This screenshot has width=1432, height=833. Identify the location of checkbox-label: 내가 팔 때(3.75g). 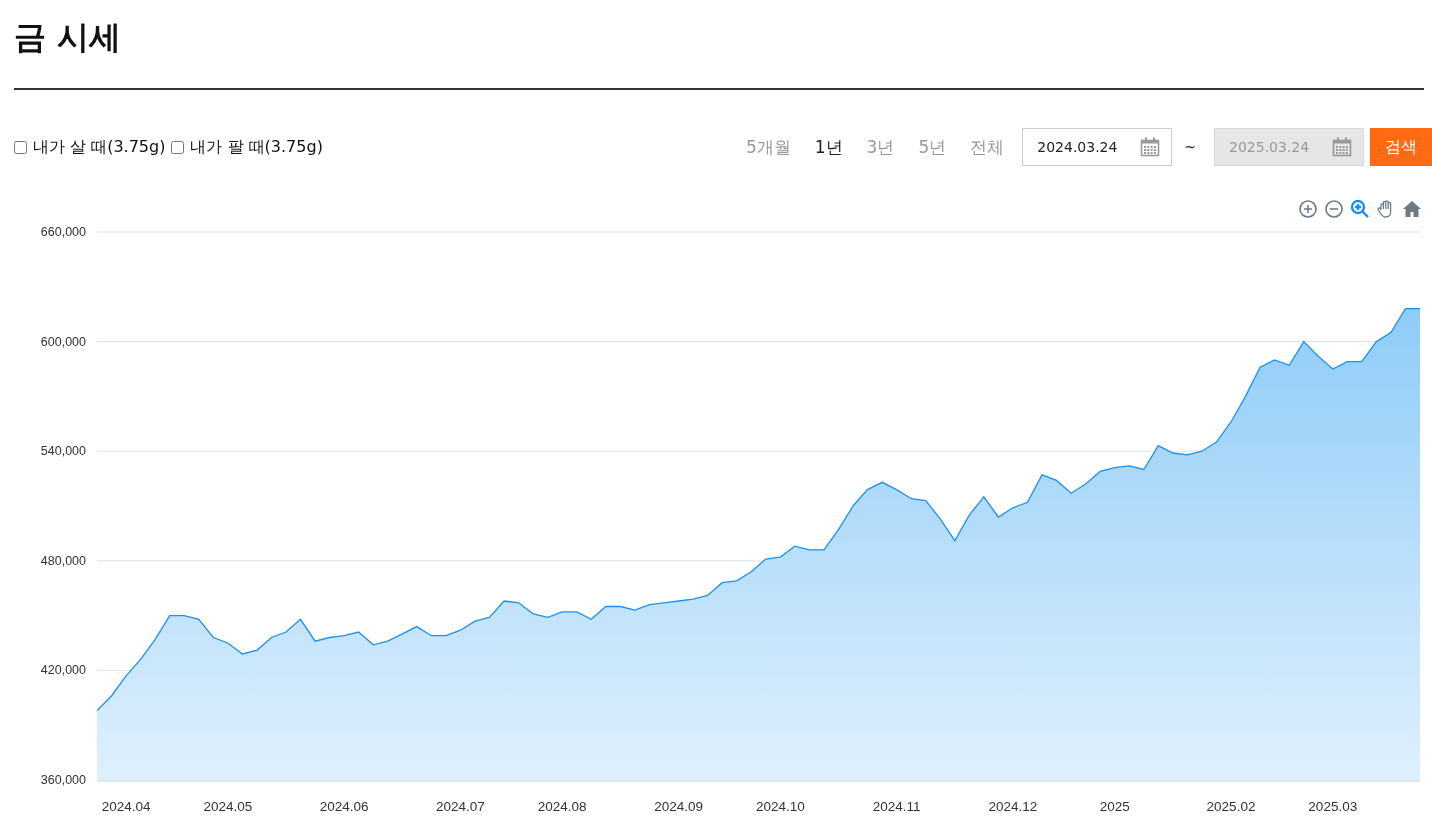
(256, 147).